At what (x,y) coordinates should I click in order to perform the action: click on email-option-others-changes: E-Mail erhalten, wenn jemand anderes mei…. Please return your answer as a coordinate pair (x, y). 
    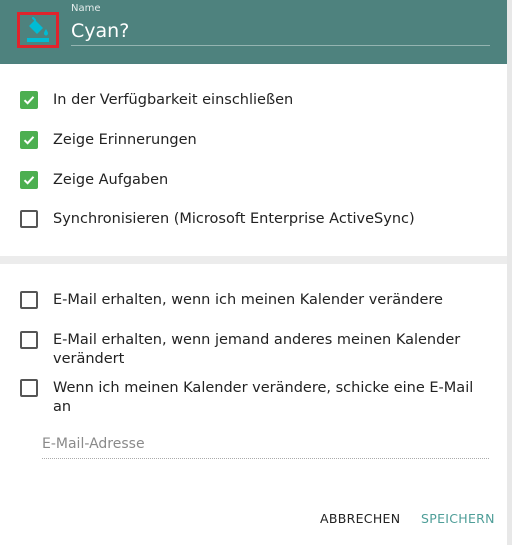
    Looking at the image, I should click on (256, 350).